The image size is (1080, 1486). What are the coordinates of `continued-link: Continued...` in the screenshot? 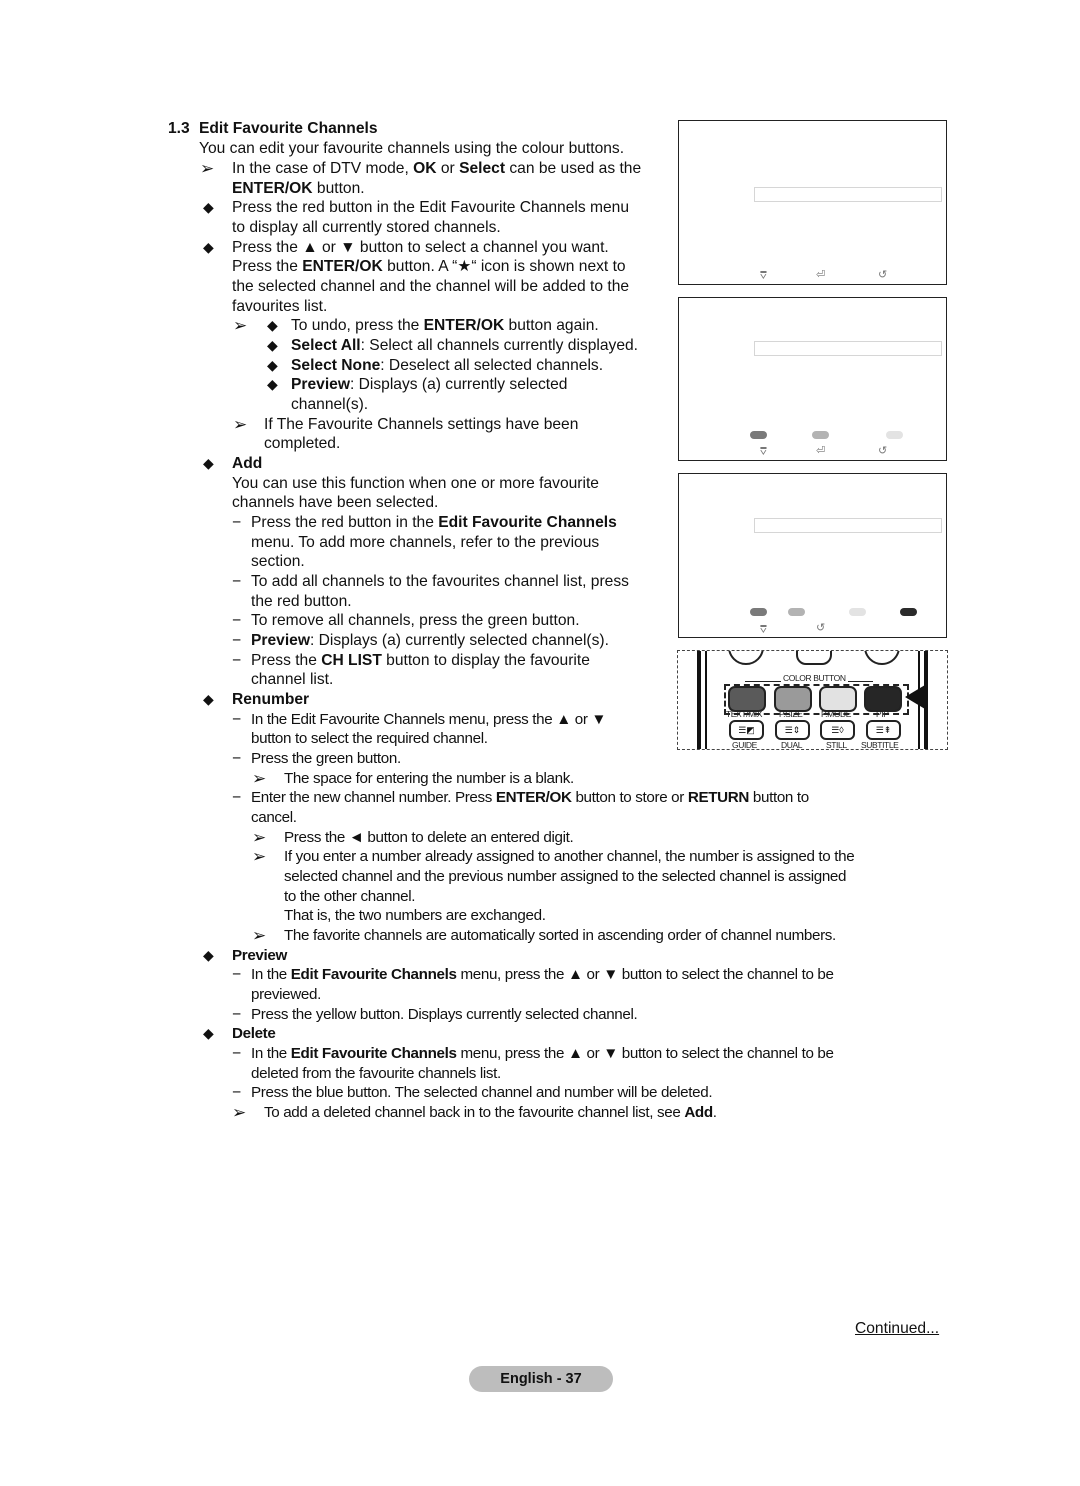 It's located at (897, 1328).